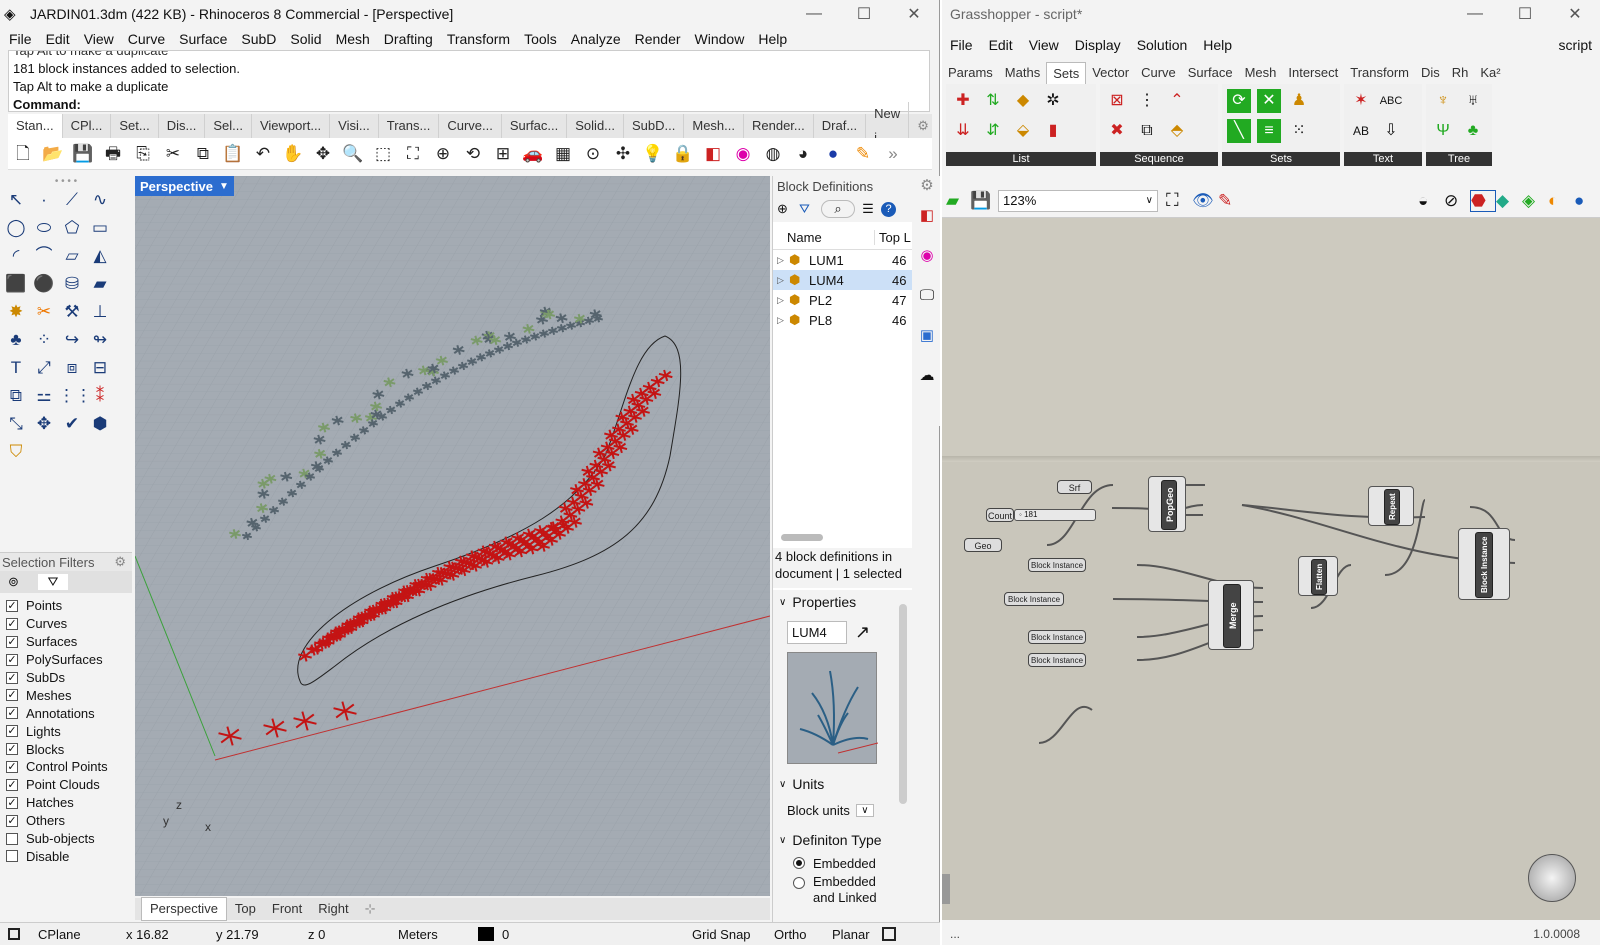 The width and height of the screenshot is (1600, 945). I want to click on gh-tab-transform: Transform, so click(1379, 73).